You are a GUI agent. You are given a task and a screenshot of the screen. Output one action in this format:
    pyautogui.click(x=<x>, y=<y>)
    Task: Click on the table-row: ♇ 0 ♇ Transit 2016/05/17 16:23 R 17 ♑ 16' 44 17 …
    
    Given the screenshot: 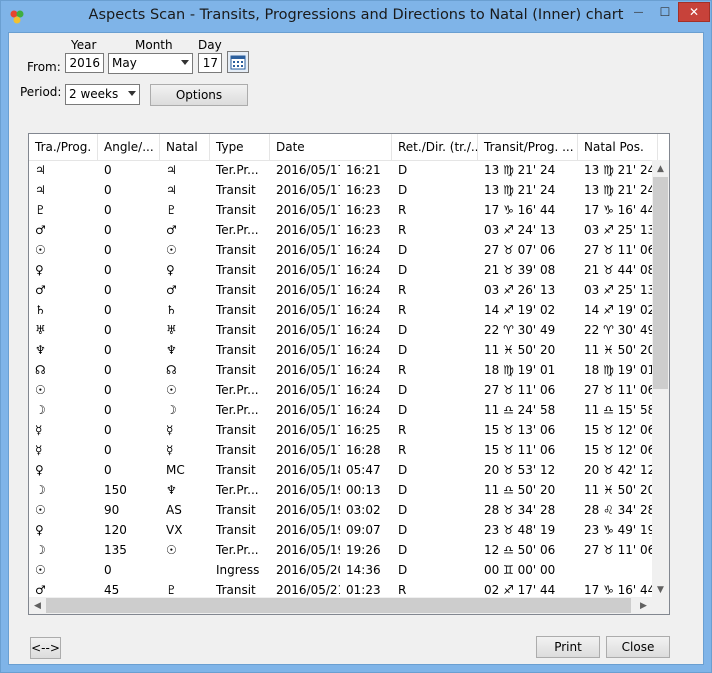 What is the action you would take?
    pyautogui.click(x=342, y=210)
    